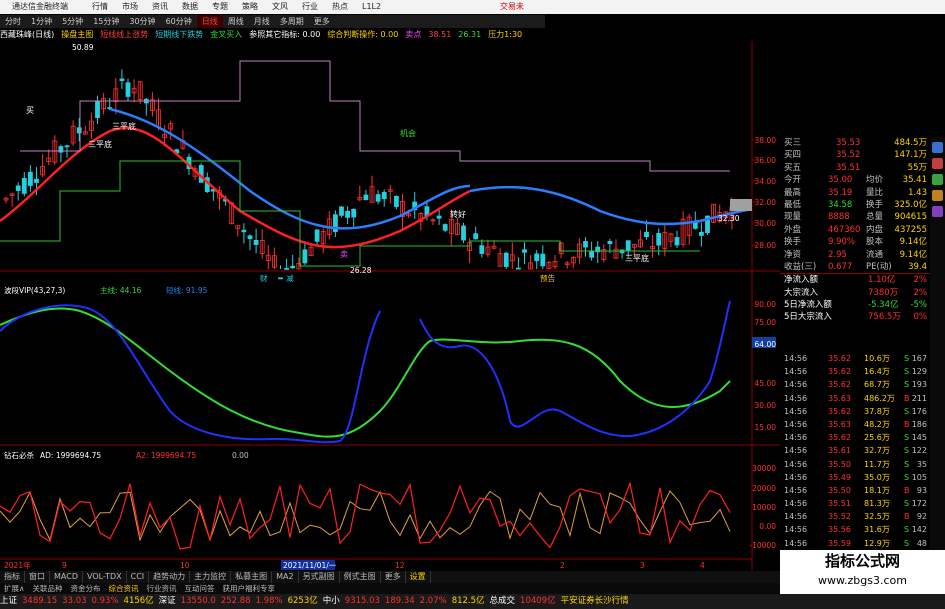  What do you see at coordinates (211, 577) in the screenshot?
I see `indicator-tab: 主力监控` at bounding box center [211, 577].